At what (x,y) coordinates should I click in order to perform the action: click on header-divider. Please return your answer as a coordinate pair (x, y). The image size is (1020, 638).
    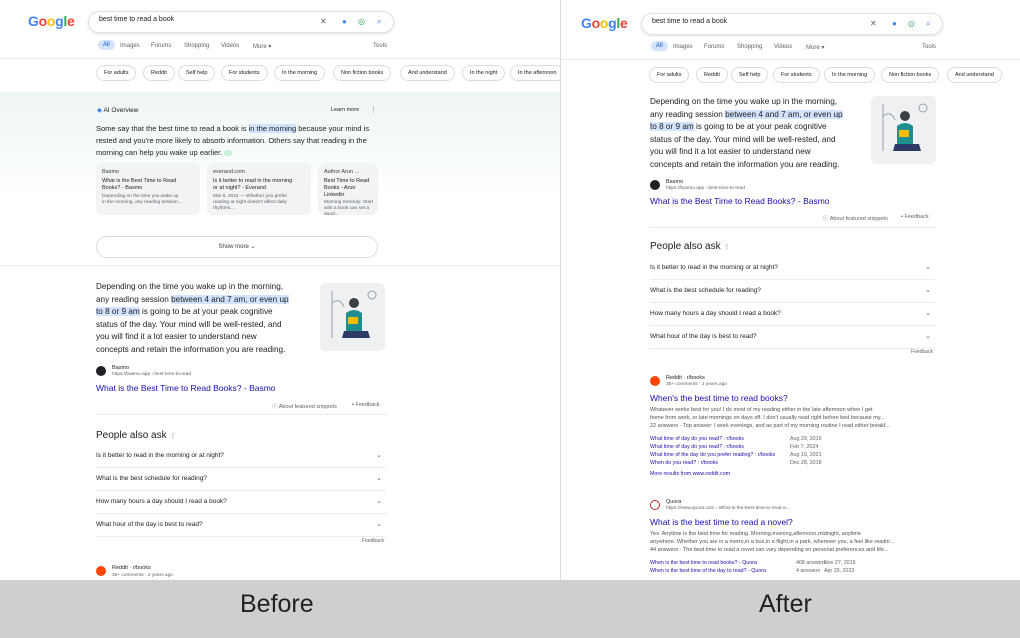
    Looking at the image, I should click on (790, 59).